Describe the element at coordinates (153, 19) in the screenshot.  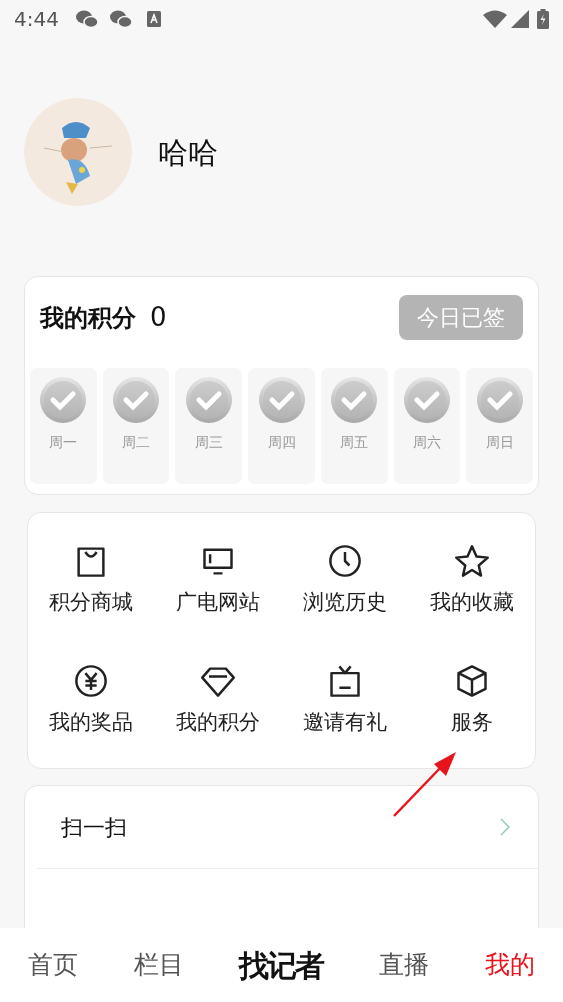
I see `keyboard-icon` at that location.